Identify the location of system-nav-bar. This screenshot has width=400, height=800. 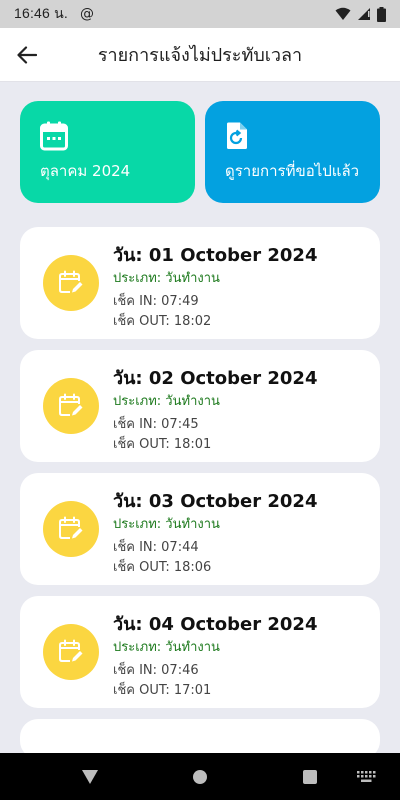
(200, 776).